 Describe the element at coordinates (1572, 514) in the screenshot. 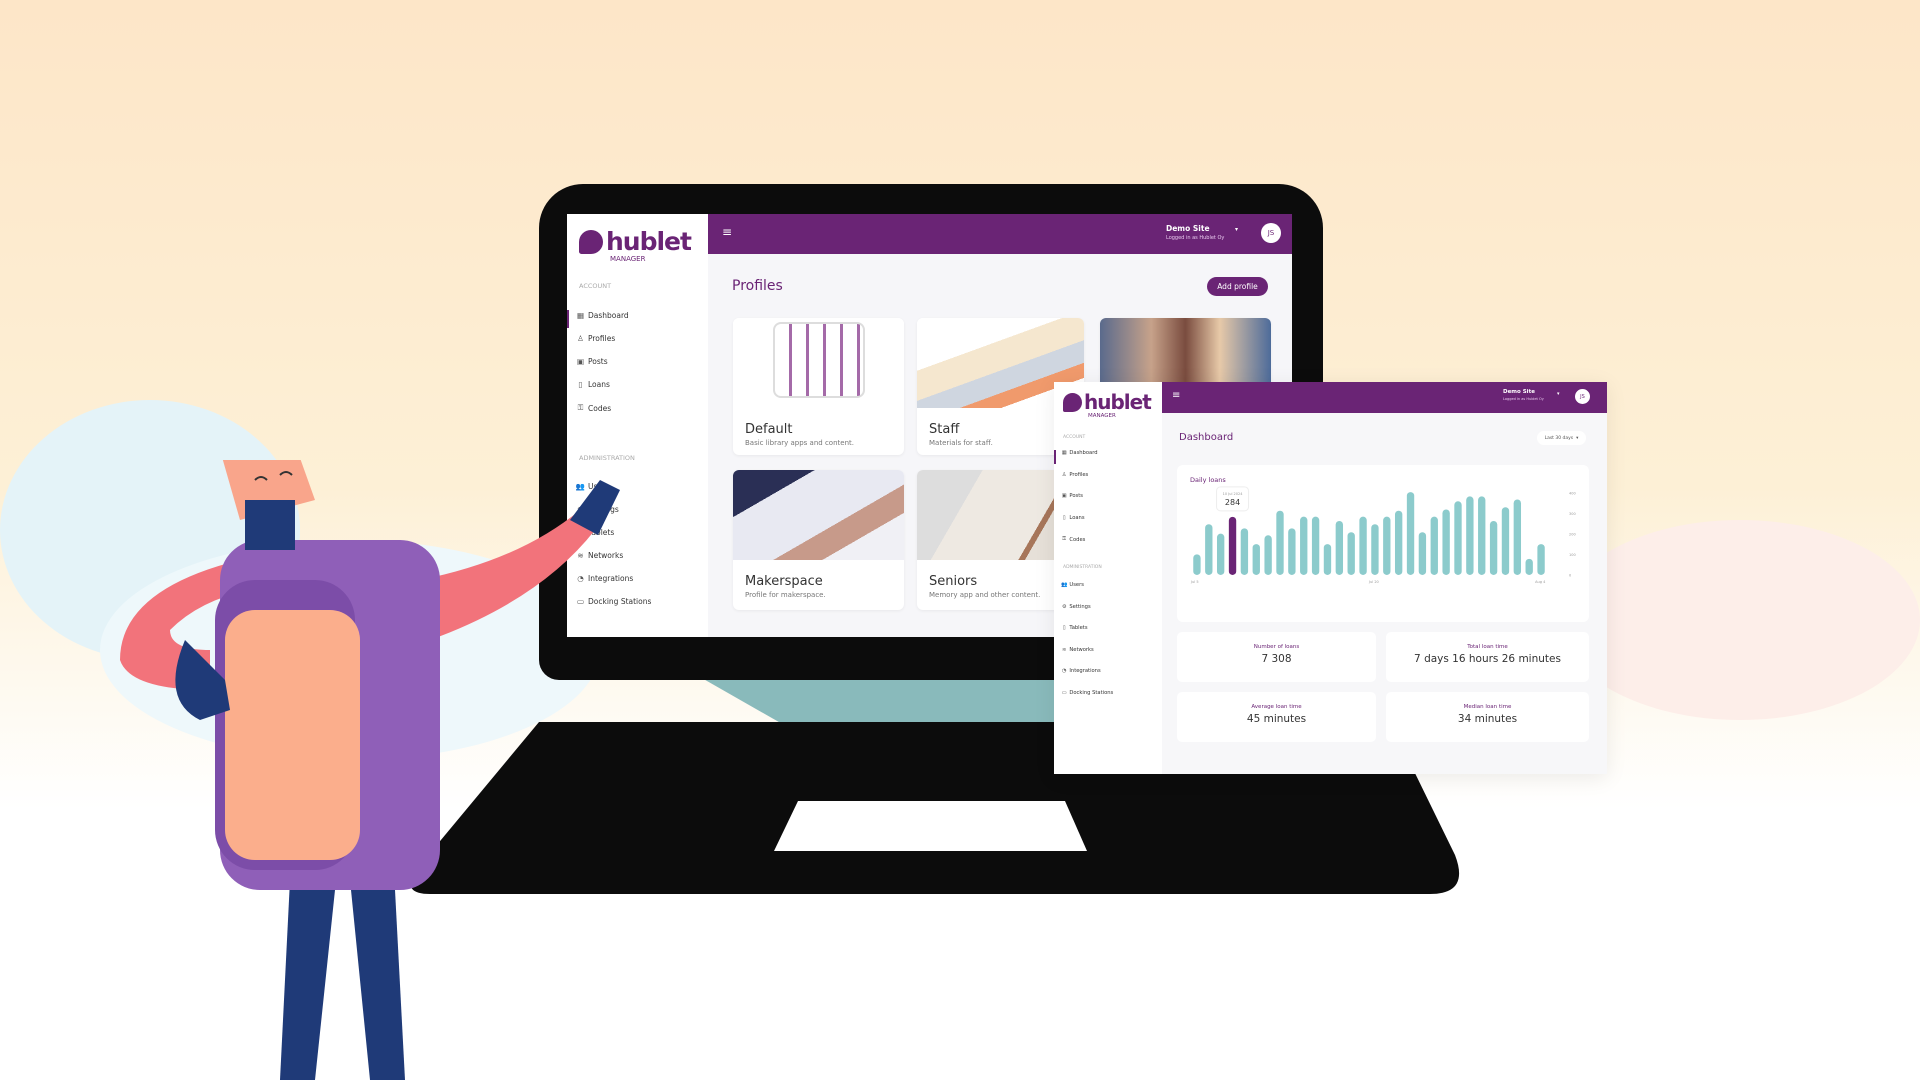

I see `y-tick-label: 300` at that location.